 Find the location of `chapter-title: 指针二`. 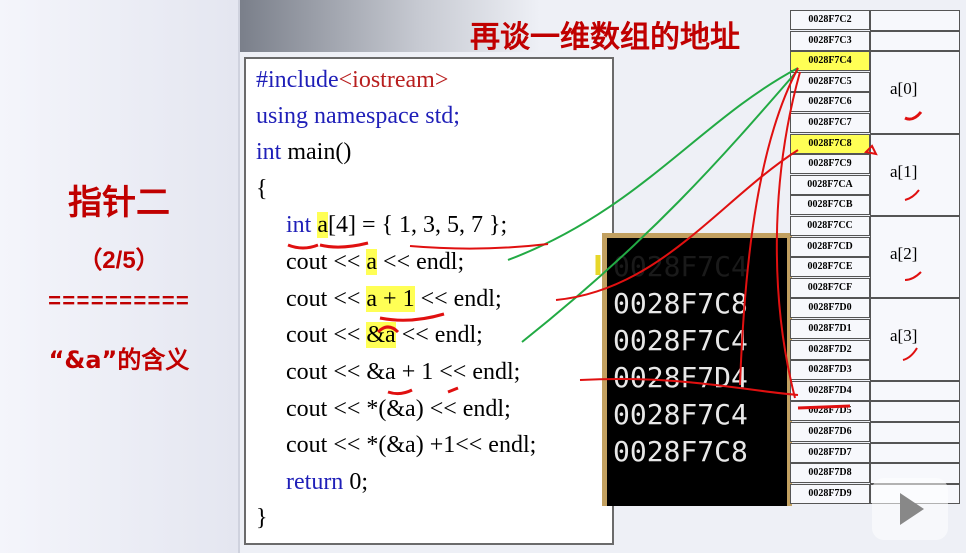

chapter-title: 指针二 is located at coordinates (119, 203).